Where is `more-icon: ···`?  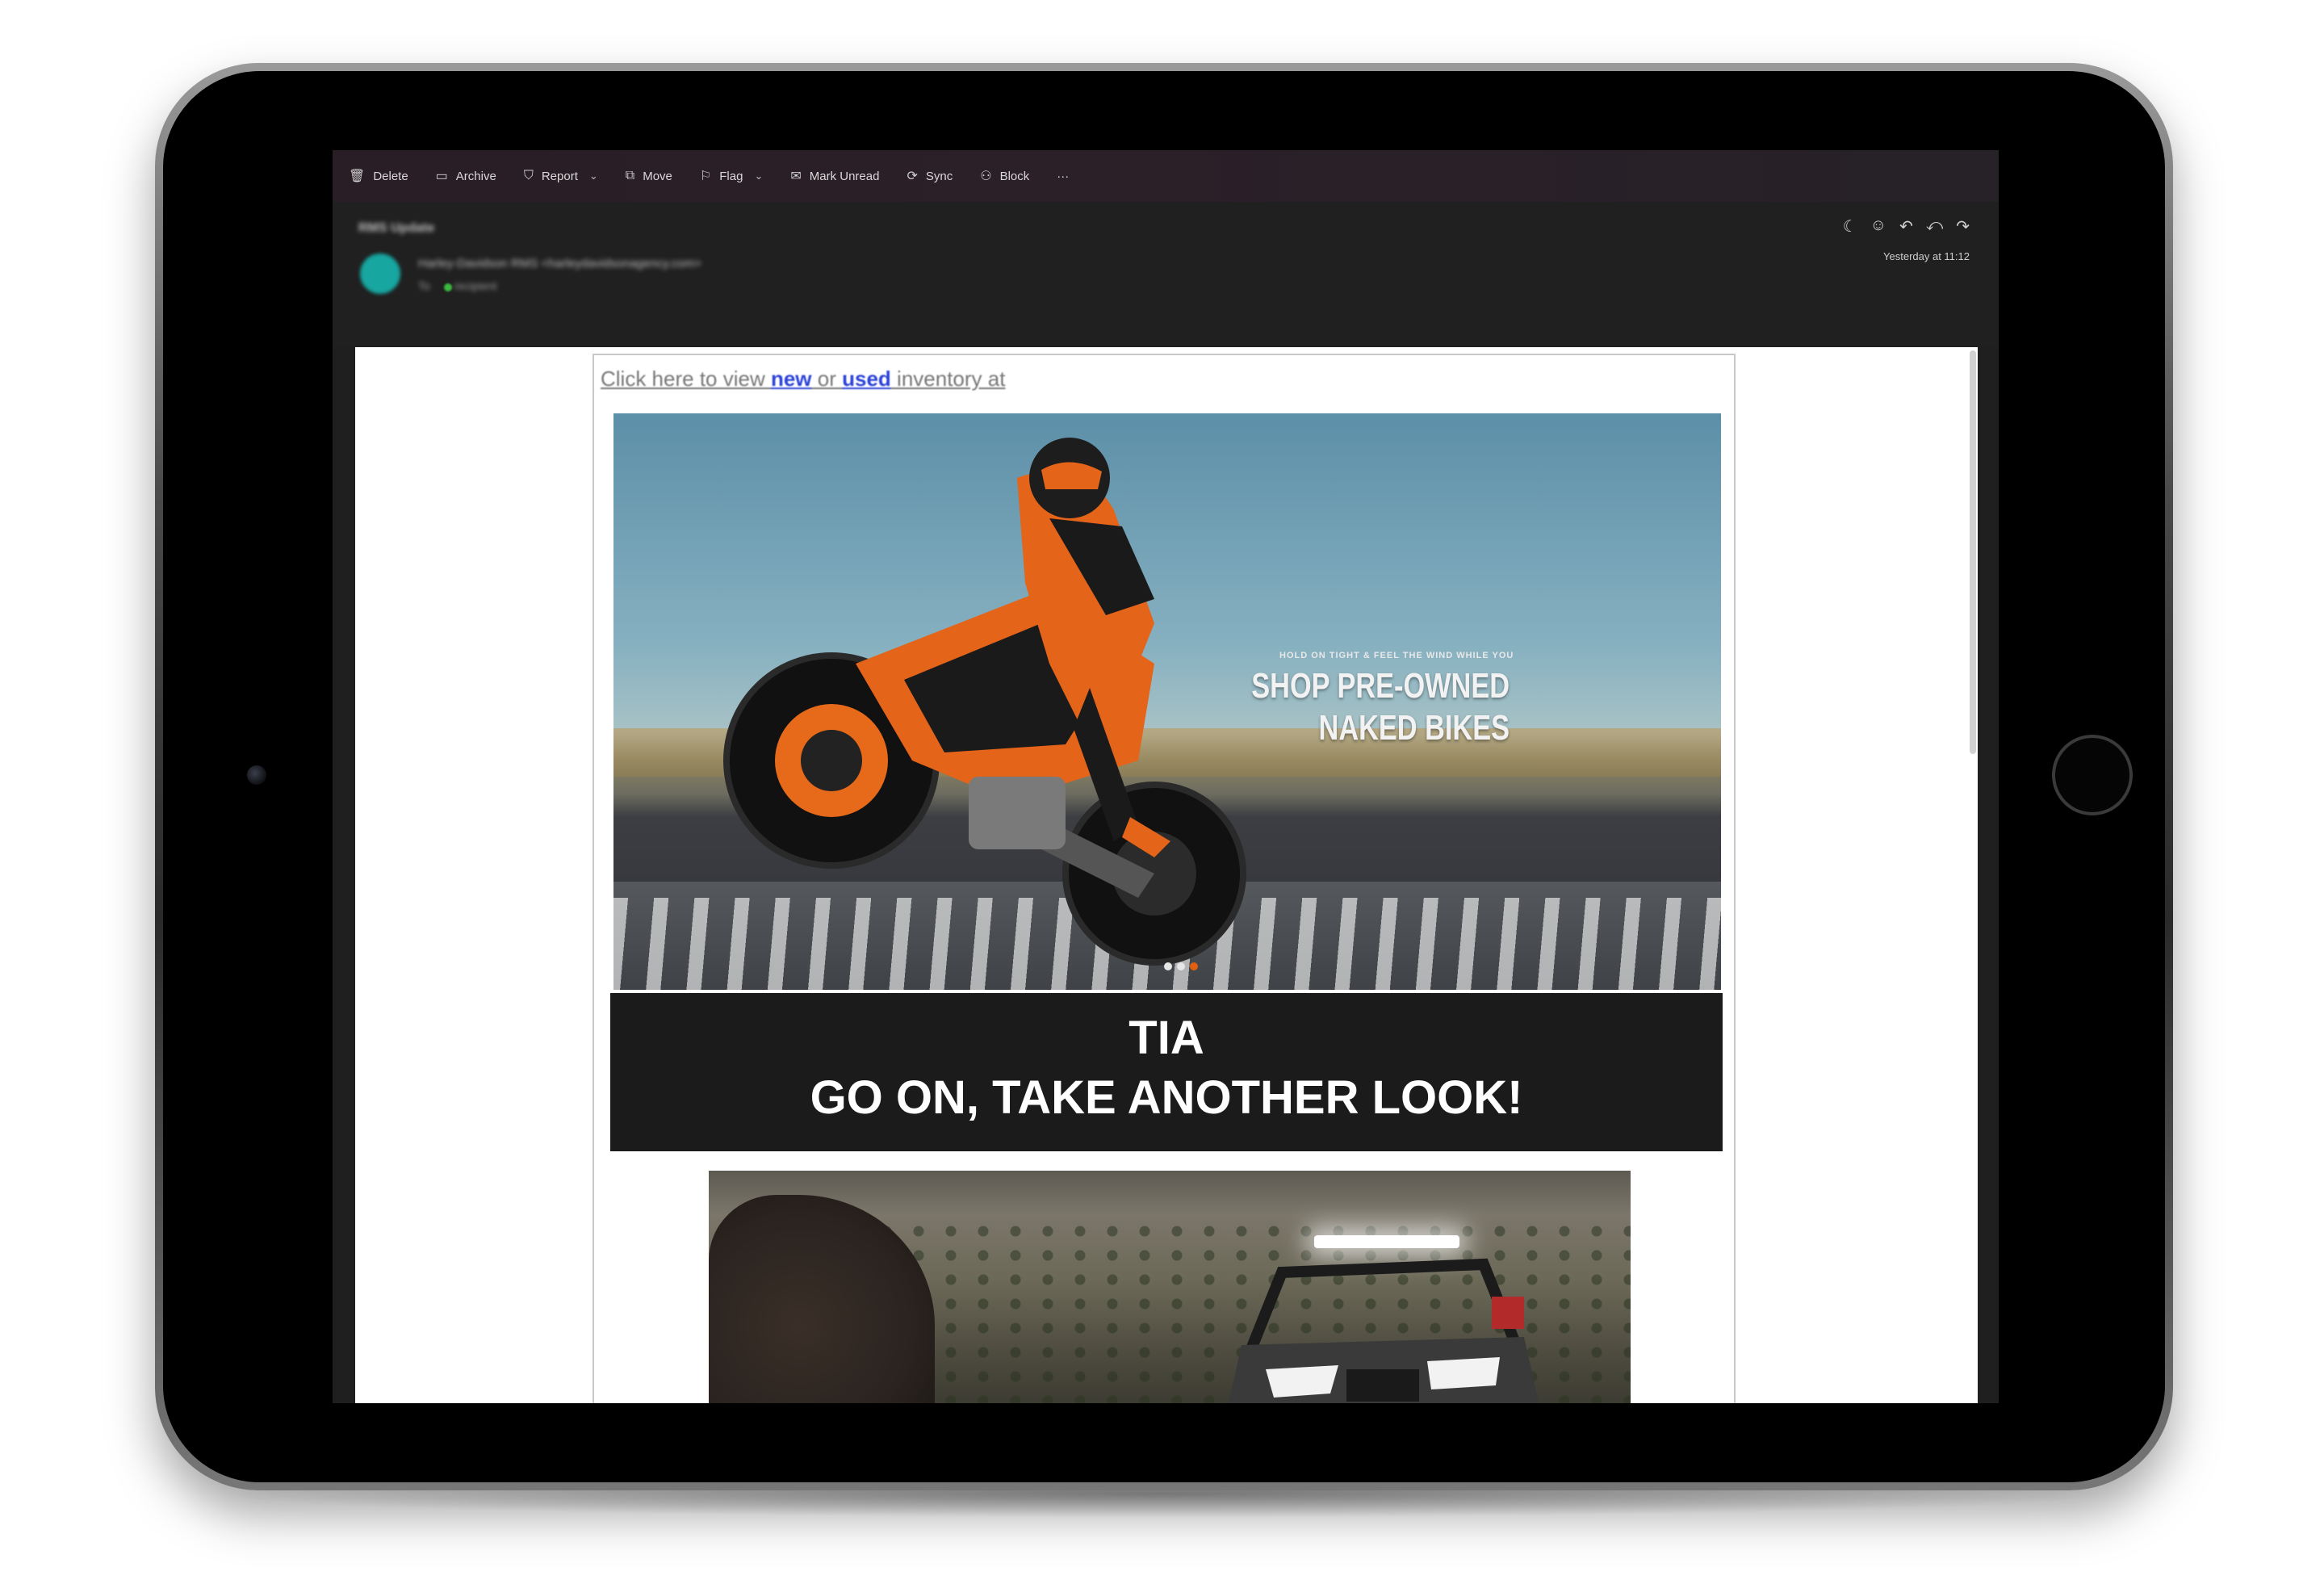
more-icon: ··· is located at coordinates (1063, 176).